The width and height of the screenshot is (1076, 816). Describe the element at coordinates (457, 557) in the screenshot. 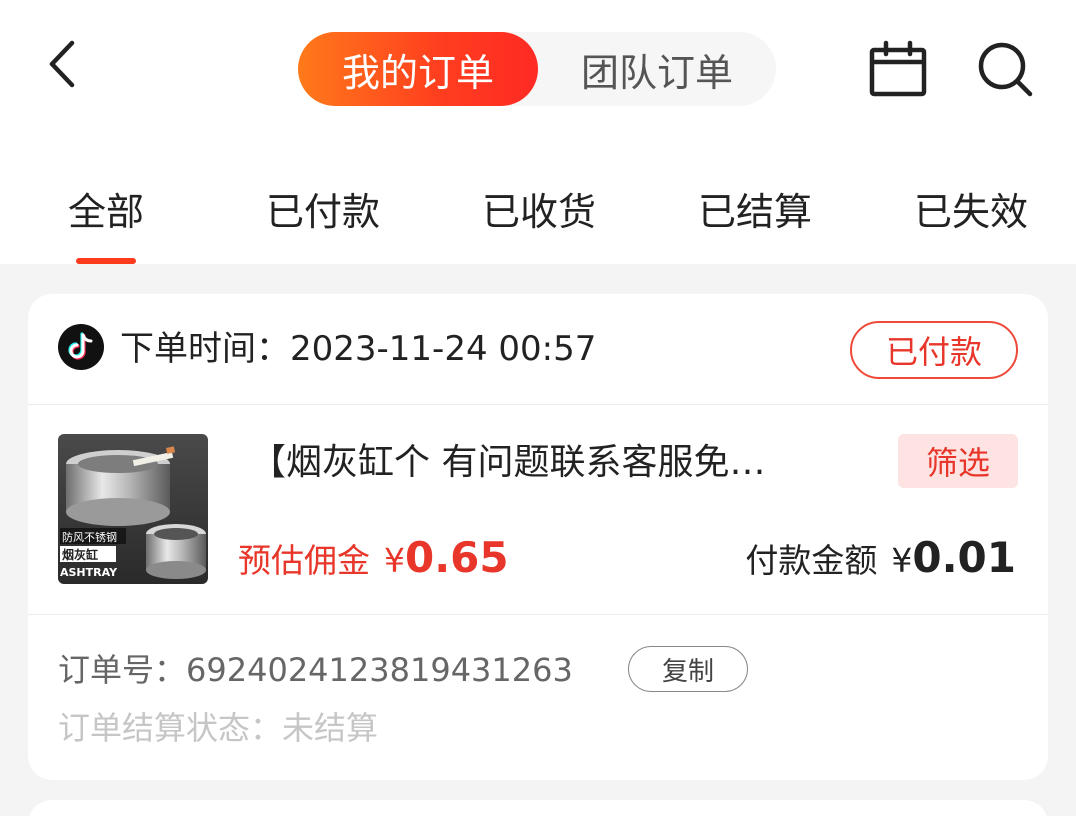

I see `commission-value: 0.65` at that location.